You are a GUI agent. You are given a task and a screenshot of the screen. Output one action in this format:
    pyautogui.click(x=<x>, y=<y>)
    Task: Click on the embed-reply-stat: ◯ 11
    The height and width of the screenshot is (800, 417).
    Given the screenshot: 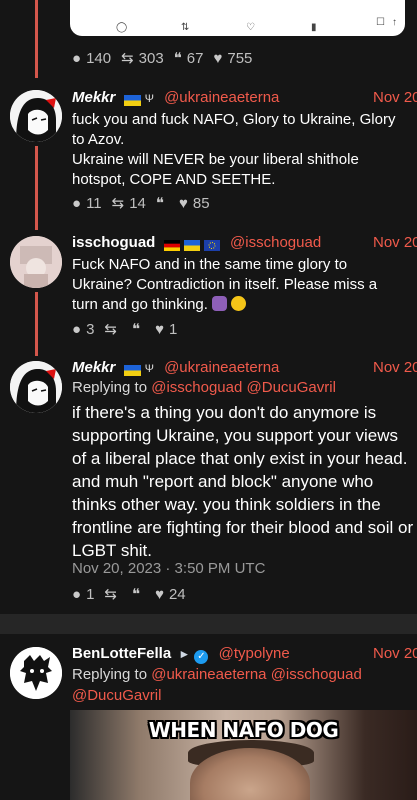 What is the action you would take?
    pyautogui.click(x=133, y=27)
    